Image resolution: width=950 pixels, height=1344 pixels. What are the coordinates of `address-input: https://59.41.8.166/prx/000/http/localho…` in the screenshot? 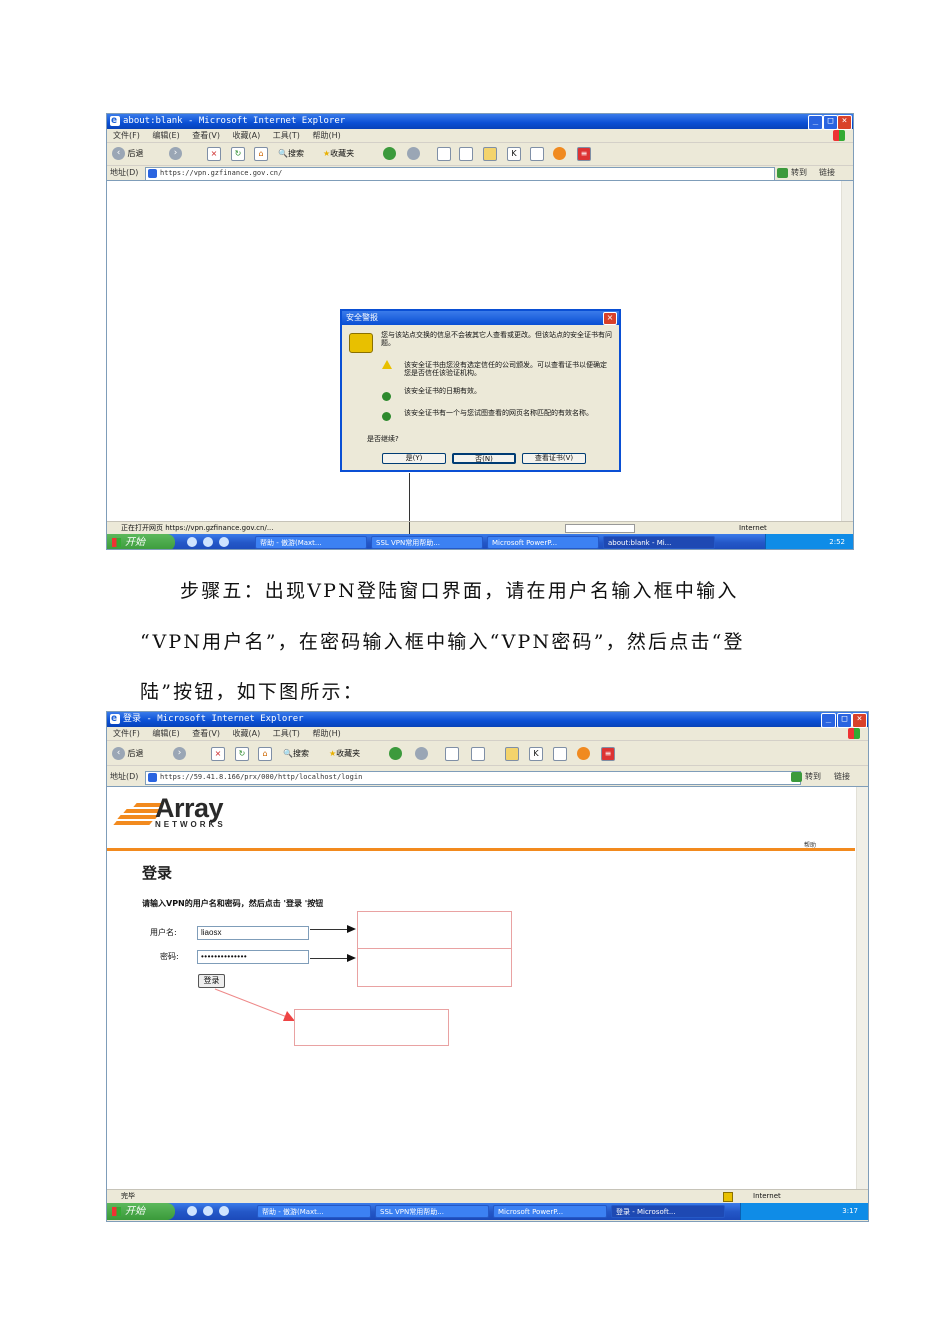 It's located at (473, 778).